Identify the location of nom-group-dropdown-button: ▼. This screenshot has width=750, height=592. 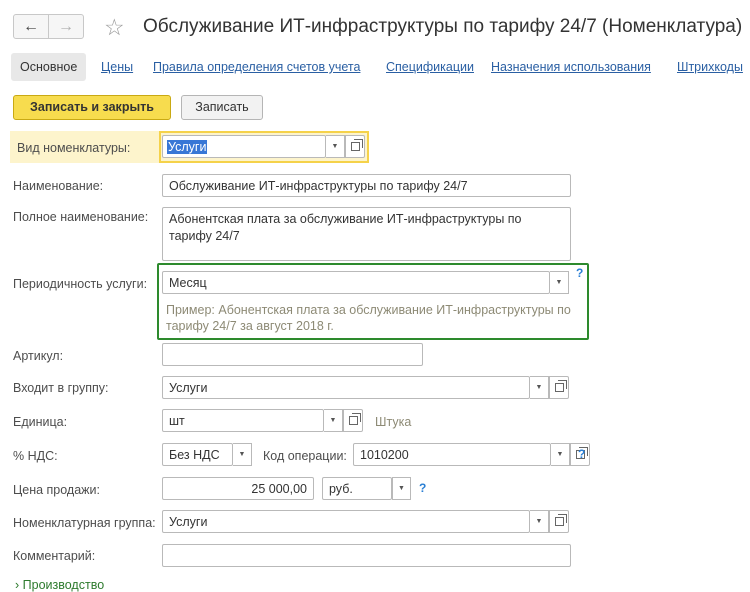
(539, 521).